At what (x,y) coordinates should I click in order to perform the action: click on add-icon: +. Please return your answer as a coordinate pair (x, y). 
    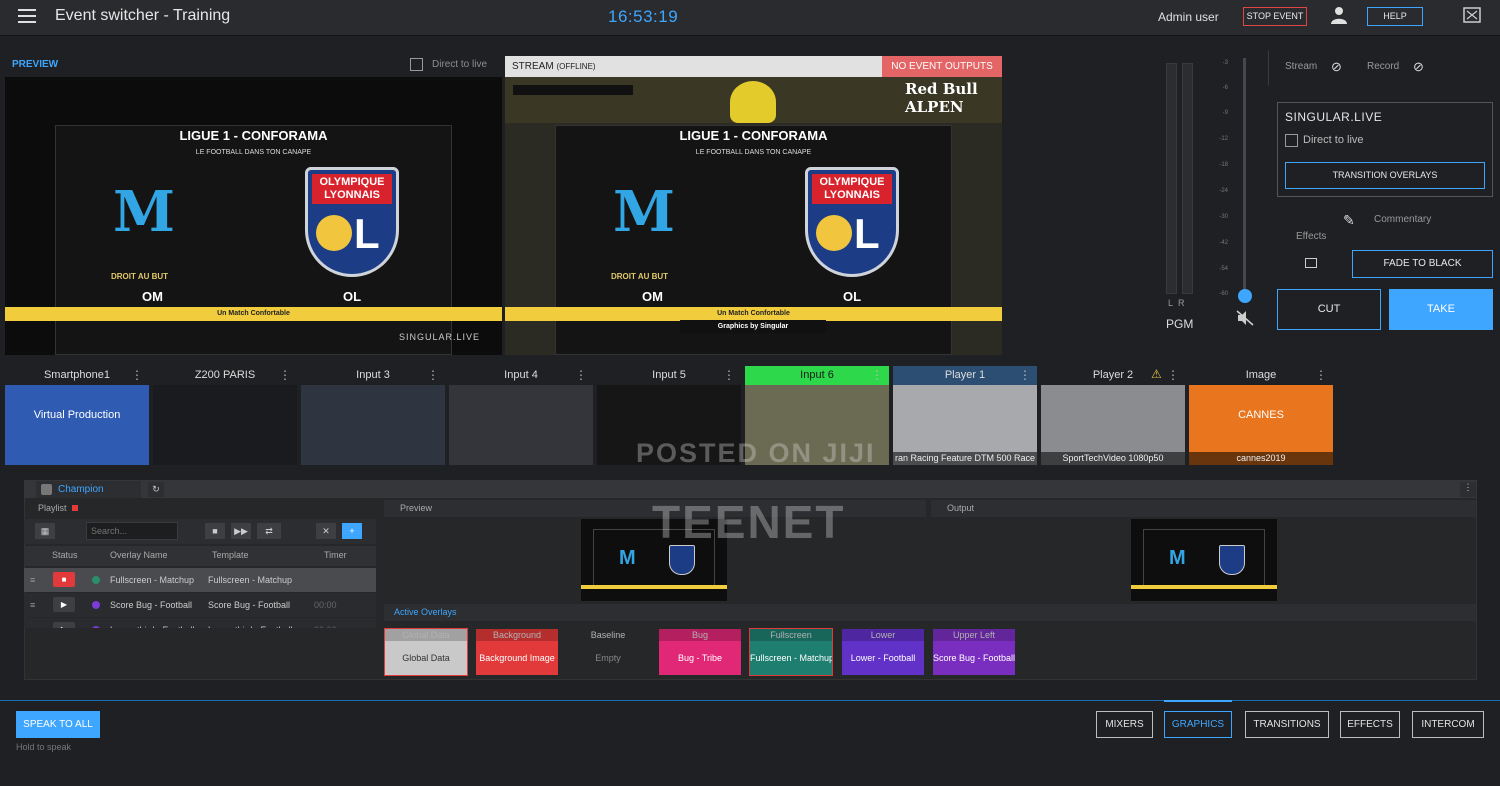
    Looking at the image, I should click on (352, 531).